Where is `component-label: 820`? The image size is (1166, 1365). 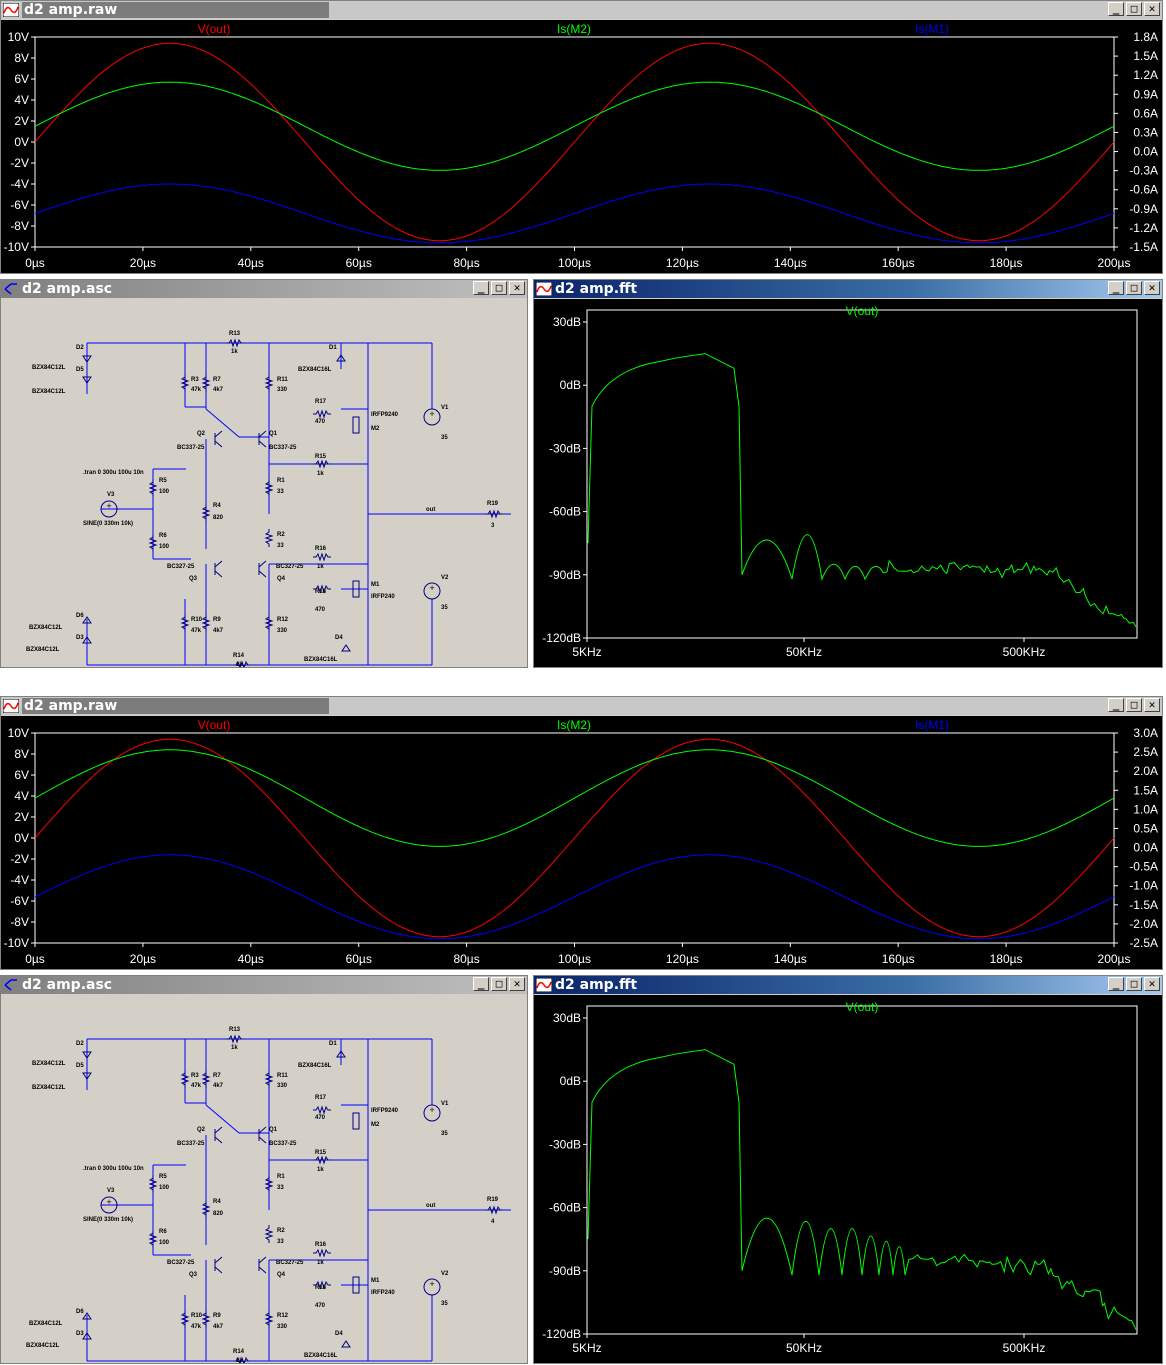
component-label: 820 is located at coordinates (218, 1214).